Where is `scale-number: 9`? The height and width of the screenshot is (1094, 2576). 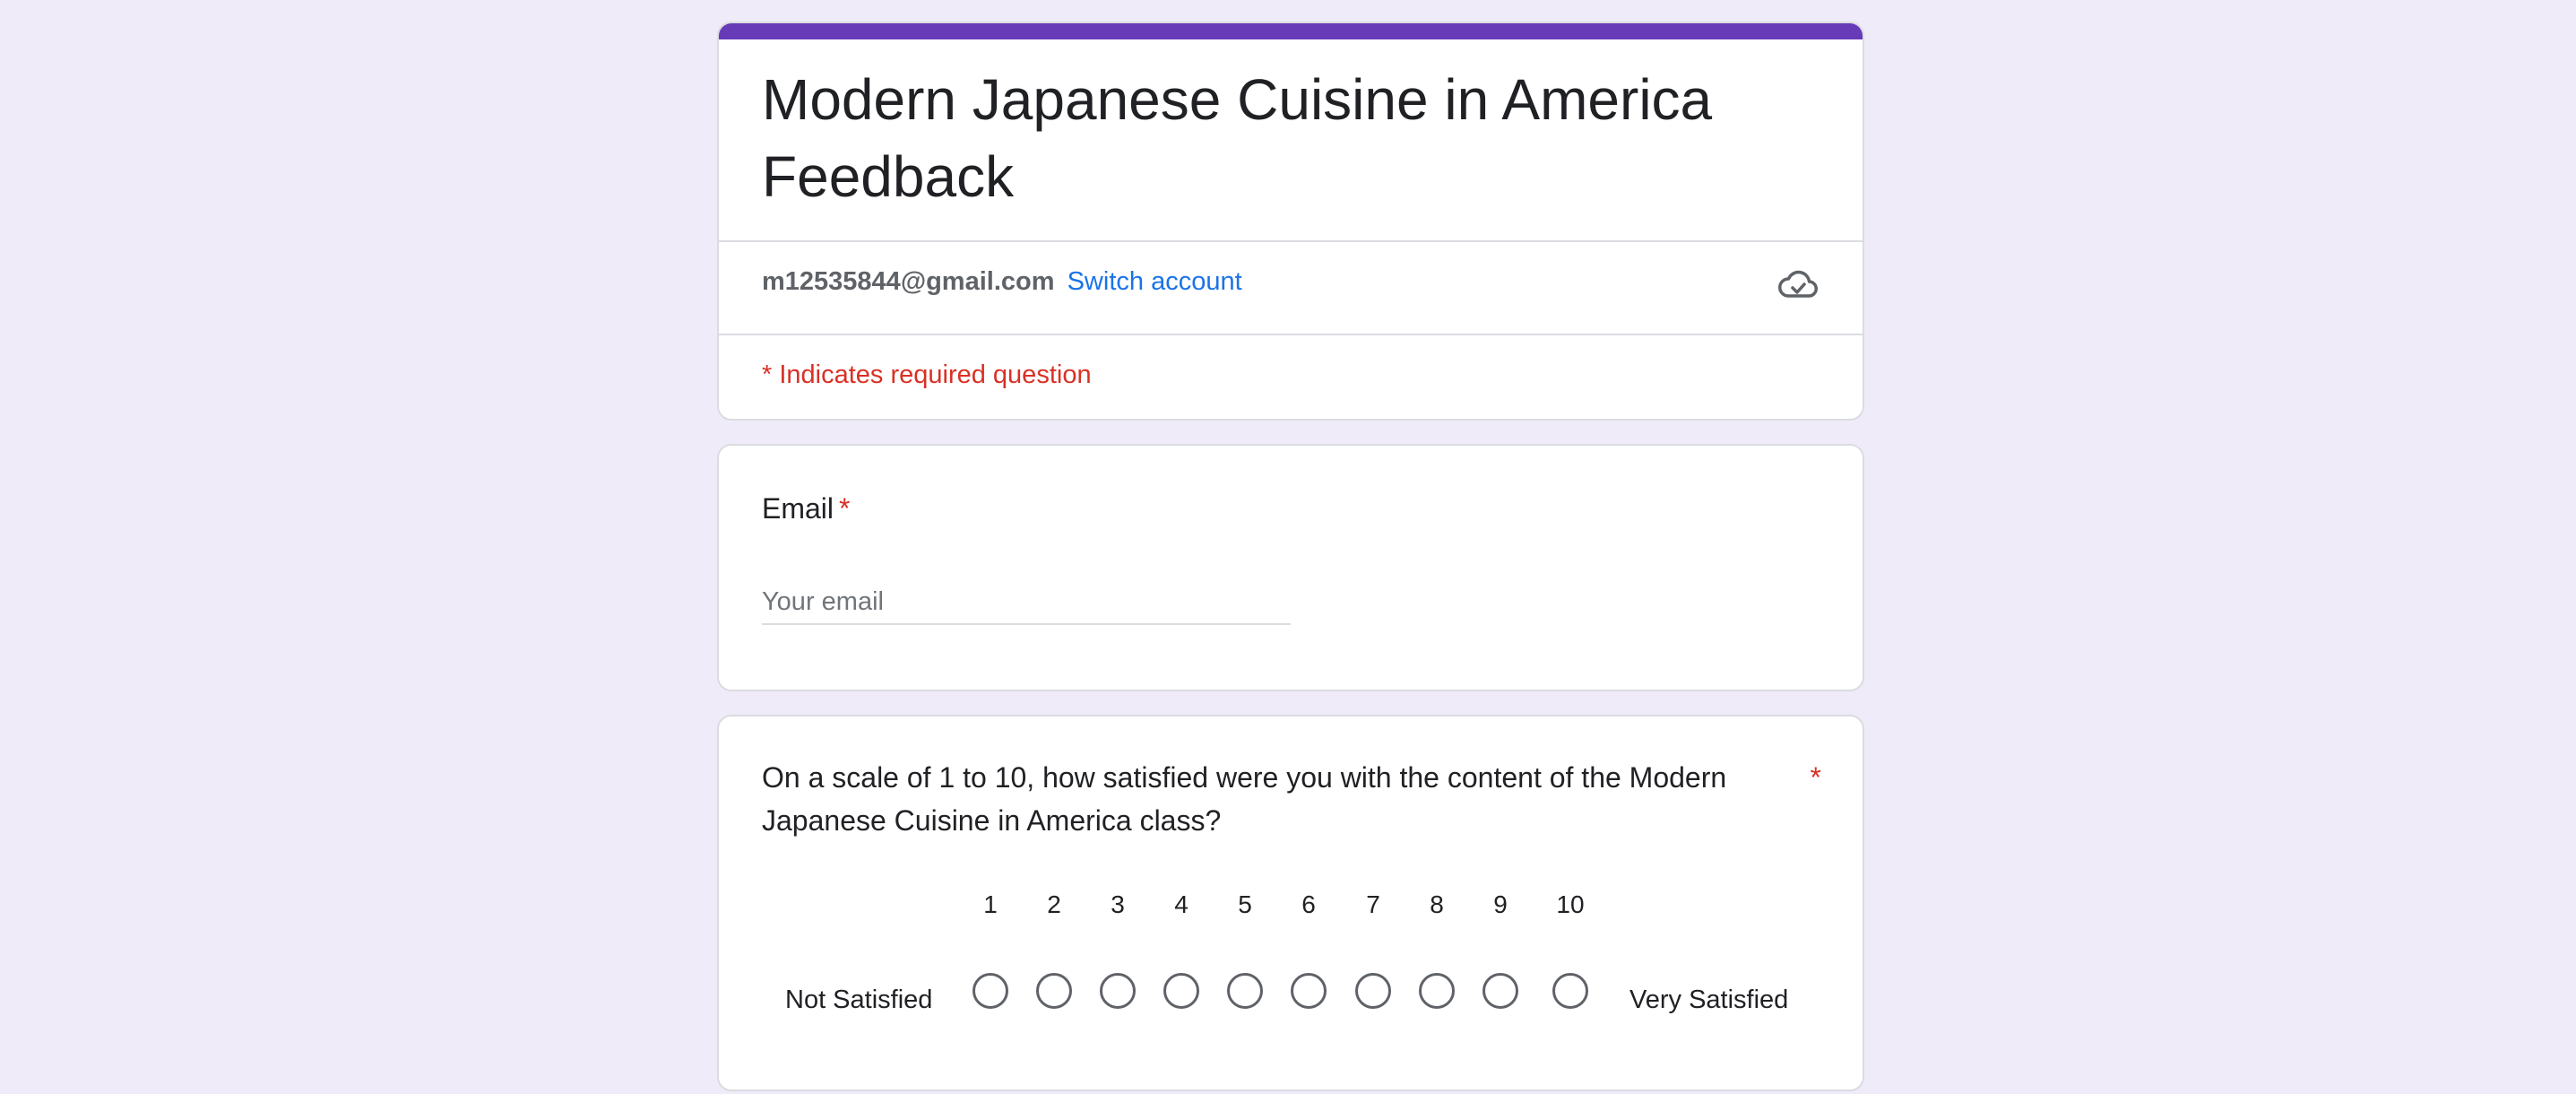 scale-number: 9 is located at coordinates (1500, 904).